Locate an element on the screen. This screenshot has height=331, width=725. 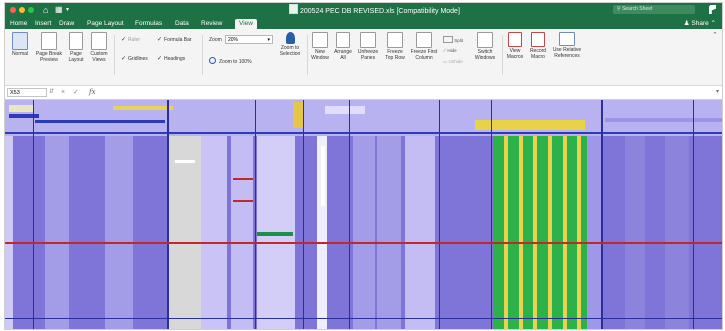
gridlines-checkbox: ✓ Gridlines is located at coordinates (134, 59).